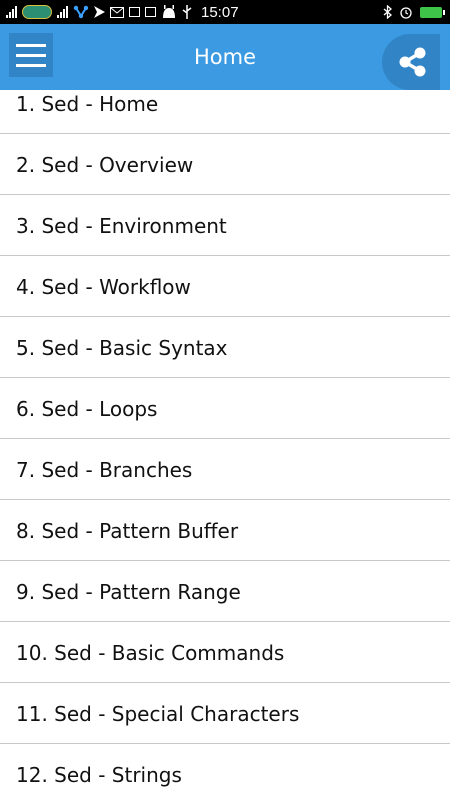  Describe the element at coordinates (158, 714) in the screenshot. I see `list-item-label: 11. Sed - Special Characters` at that location.